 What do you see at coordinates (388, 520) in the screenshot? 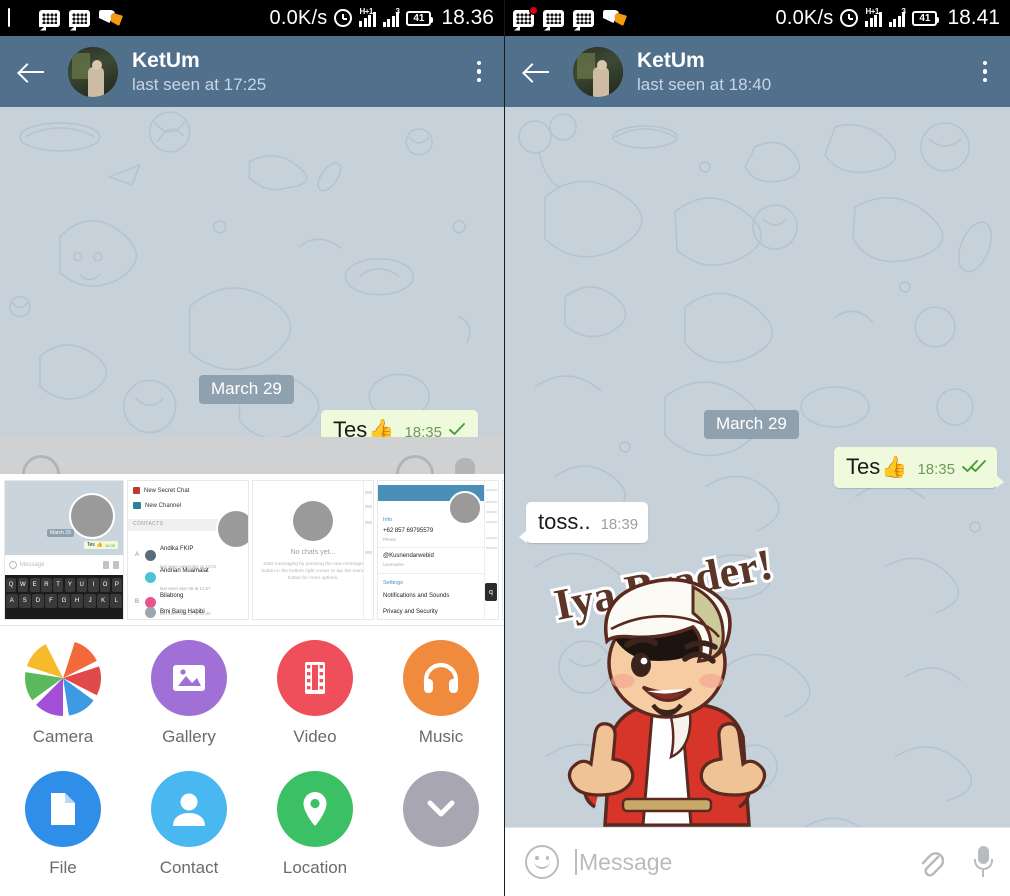
I see `thumb-info-label: Info` at bounding box center [388, 520].